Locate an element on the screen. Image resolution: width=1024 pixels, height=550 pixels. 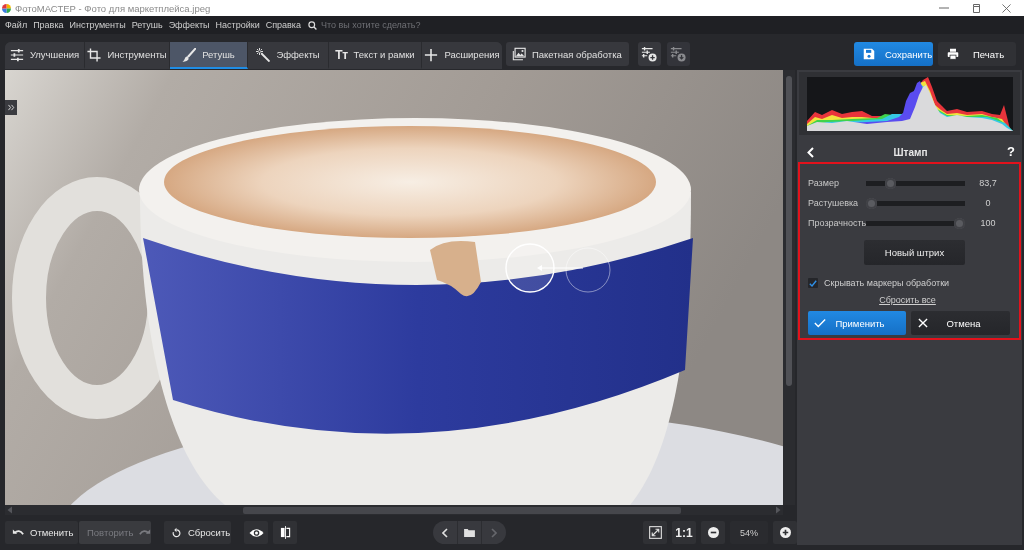
circular-arrow-icon is located at coordinates (176, 532).